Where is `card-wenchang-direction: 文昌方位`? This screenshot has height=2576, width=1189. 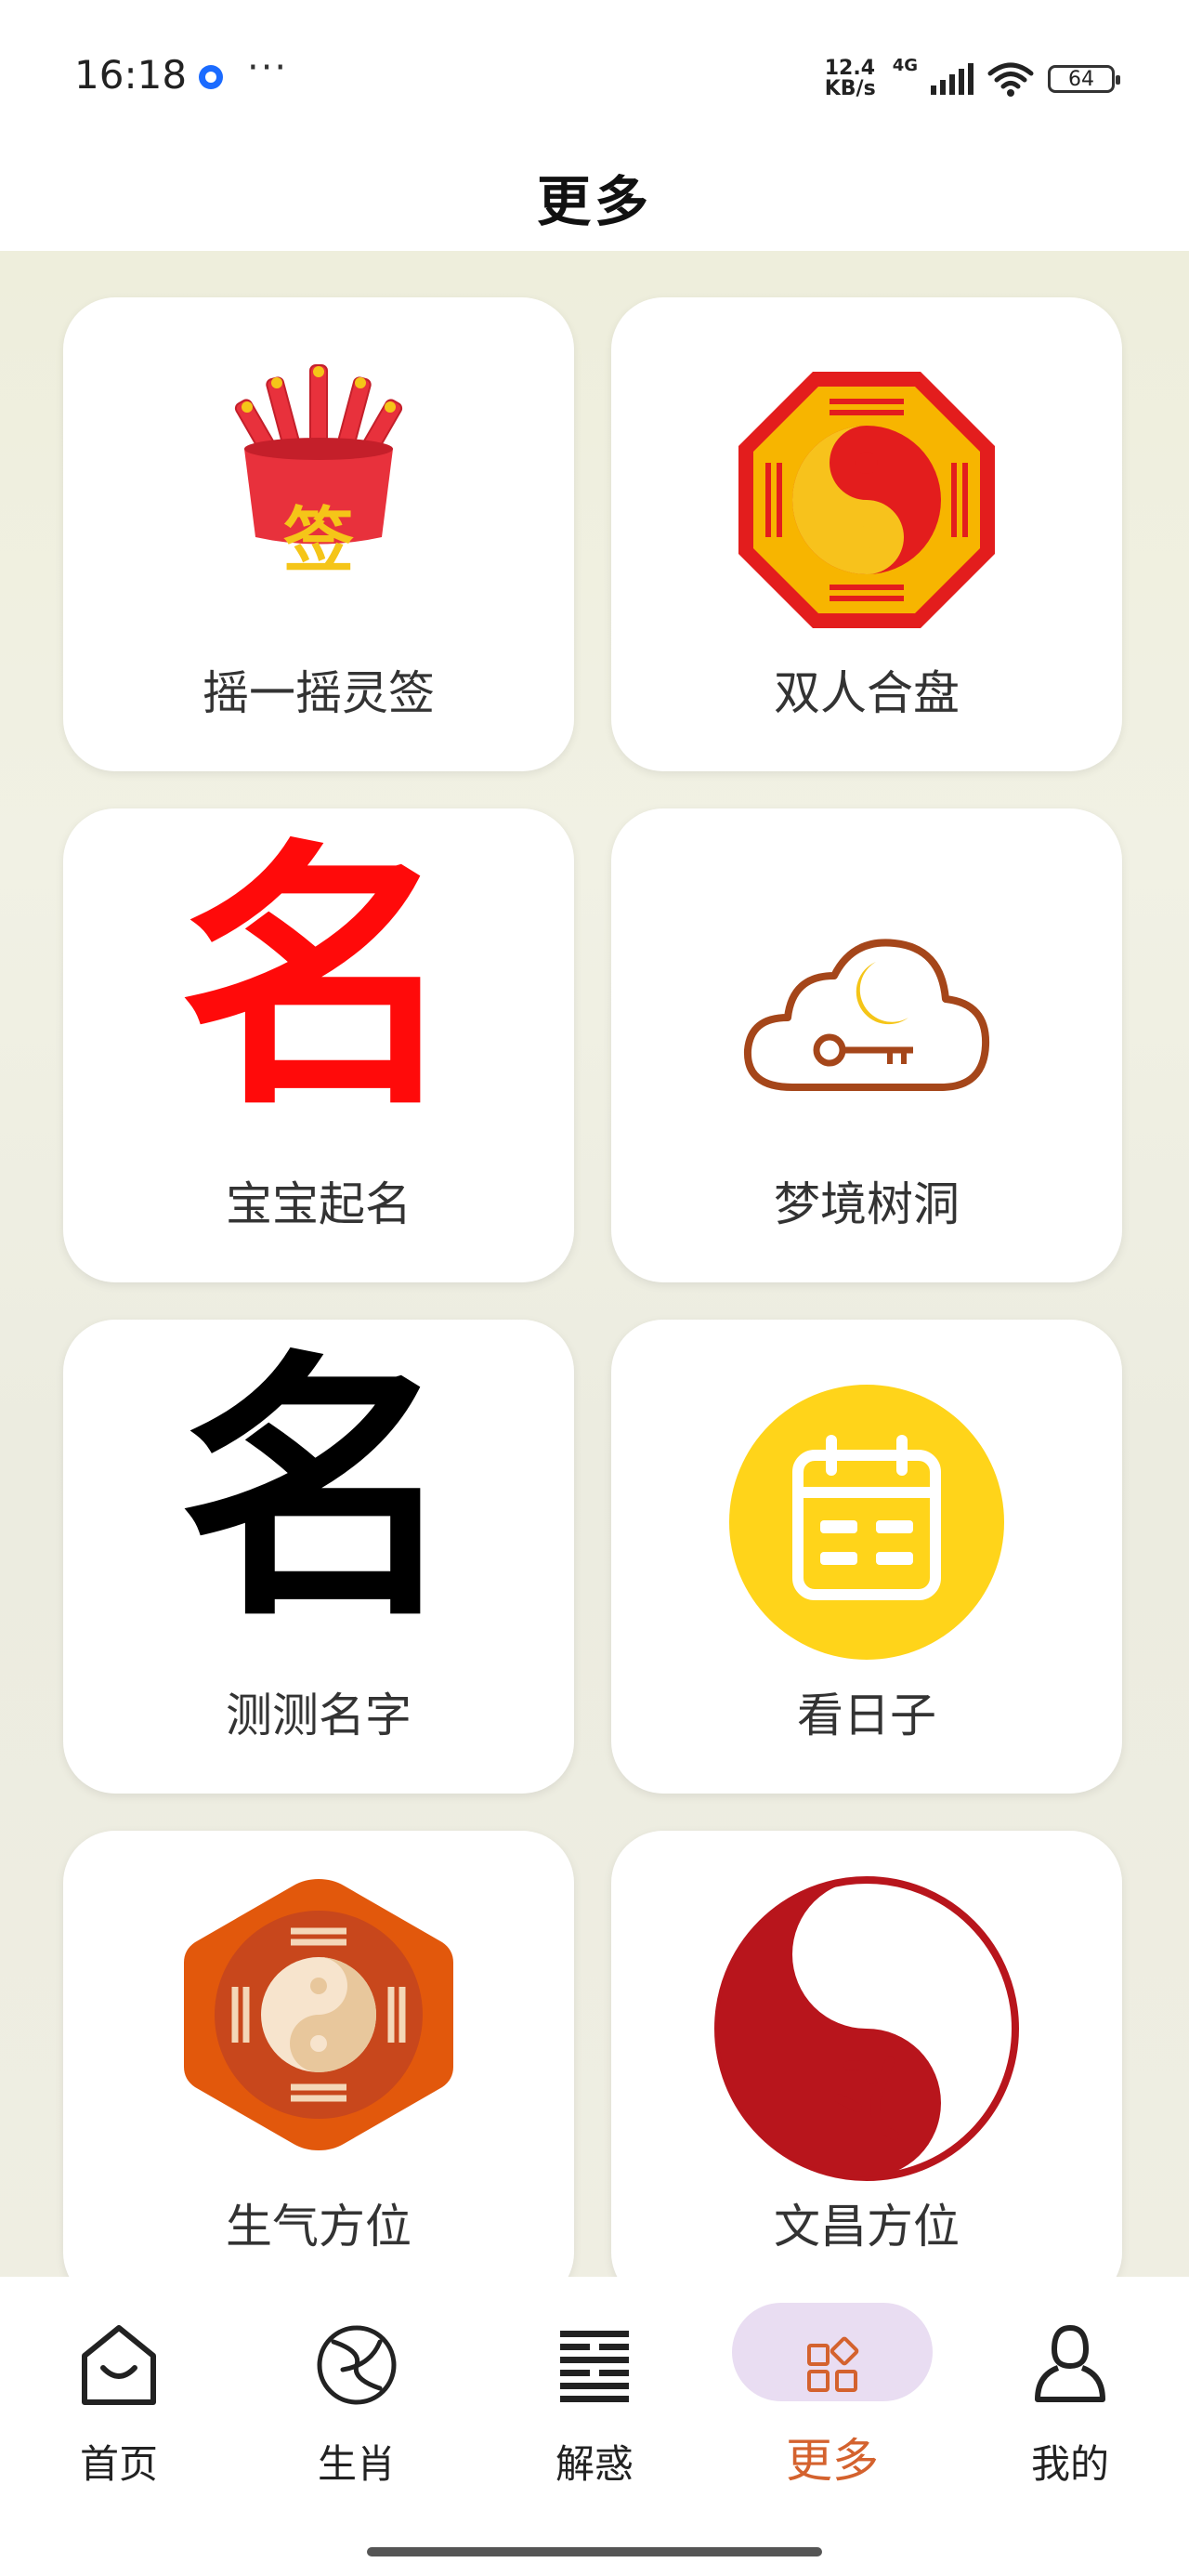
card-wenchang-direction: 文昌方位 is located at coordinates (867, 2054).